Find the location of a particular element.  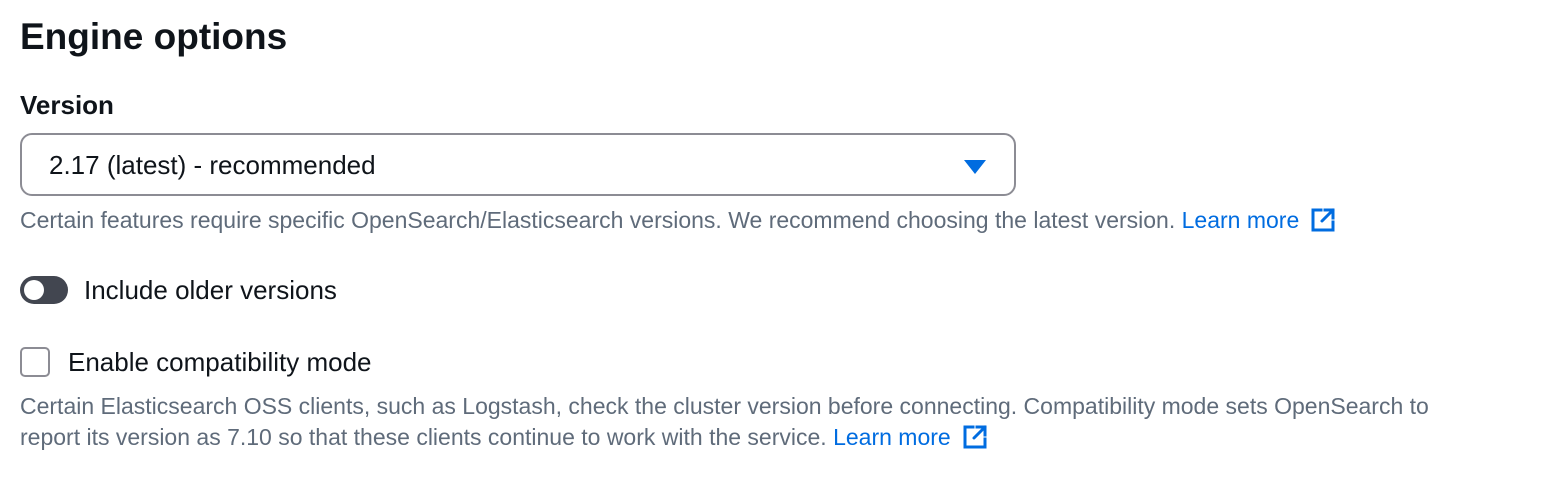

compatibility-mode-checkbox is located at coordinates (35, 362).